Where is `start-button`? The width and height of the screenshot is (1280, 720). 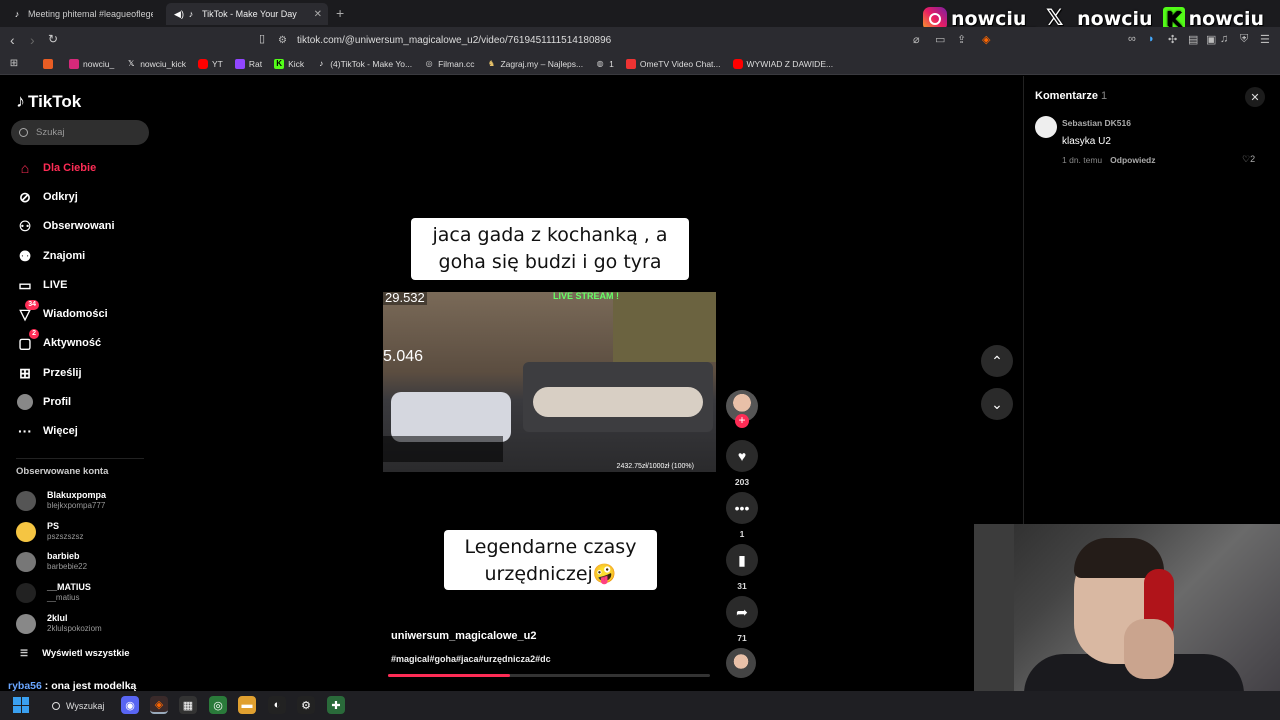 start-button is located at coordinates (21, 705).